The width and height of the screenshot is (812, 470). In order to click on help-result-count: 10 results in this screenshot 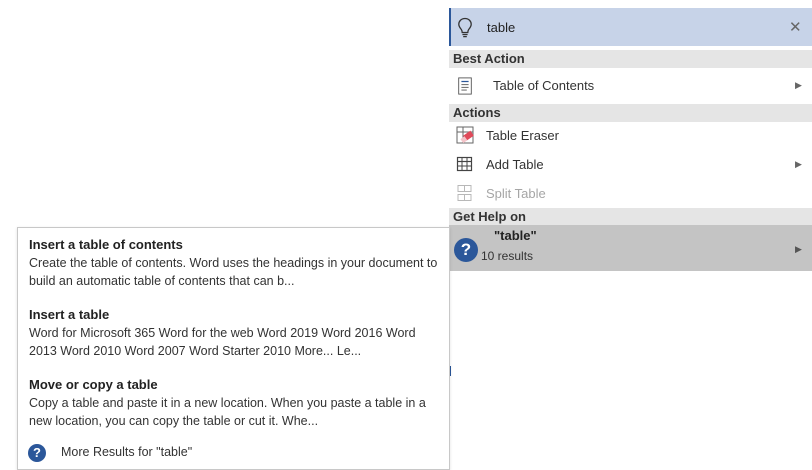, I will do `click(507, 256)`.